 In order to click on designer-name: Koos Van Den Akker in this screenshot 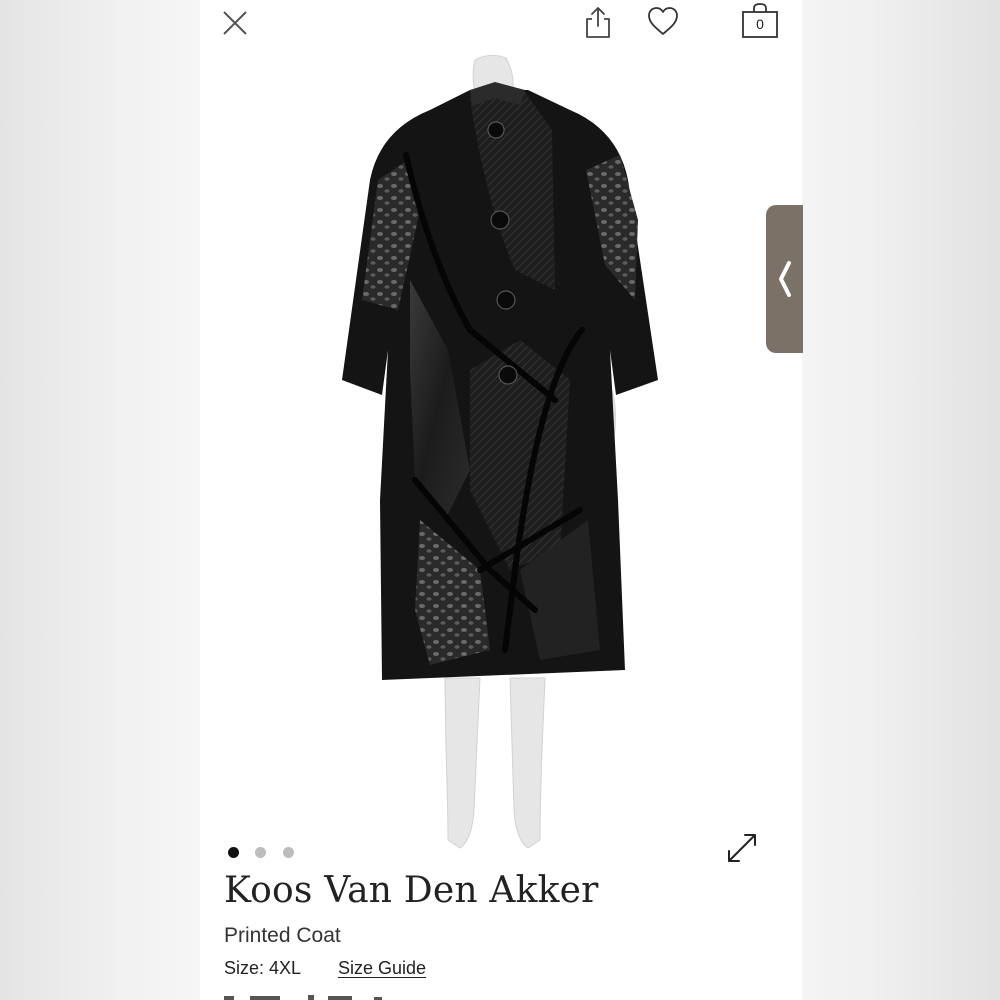, I will do `click(411, 890)`.